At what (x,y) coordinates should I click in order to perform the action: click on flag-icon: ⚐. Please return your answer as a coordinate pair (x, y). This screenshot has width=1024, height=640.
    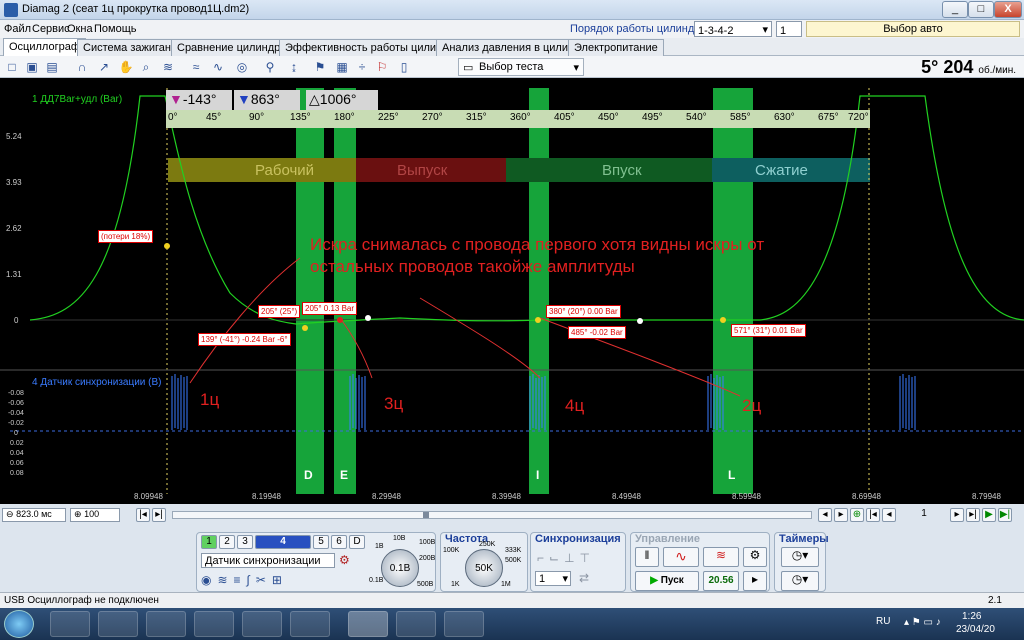
    Looking at the image, I should click on (382, 67).